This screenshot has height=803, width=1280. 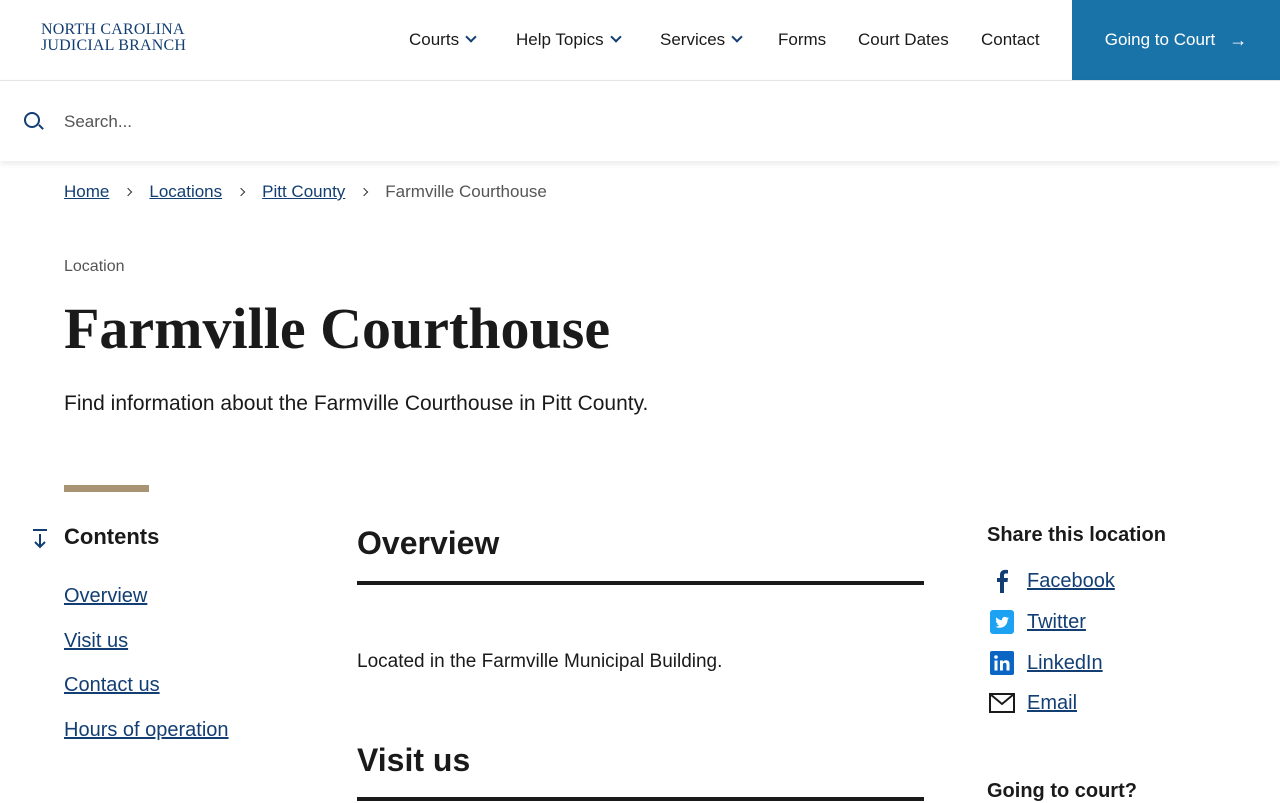 What do you see at coordinates (112, 685) in the screenshot?
I see `toc-link-contact-us: Contact us` at bounding box center [112, 685].